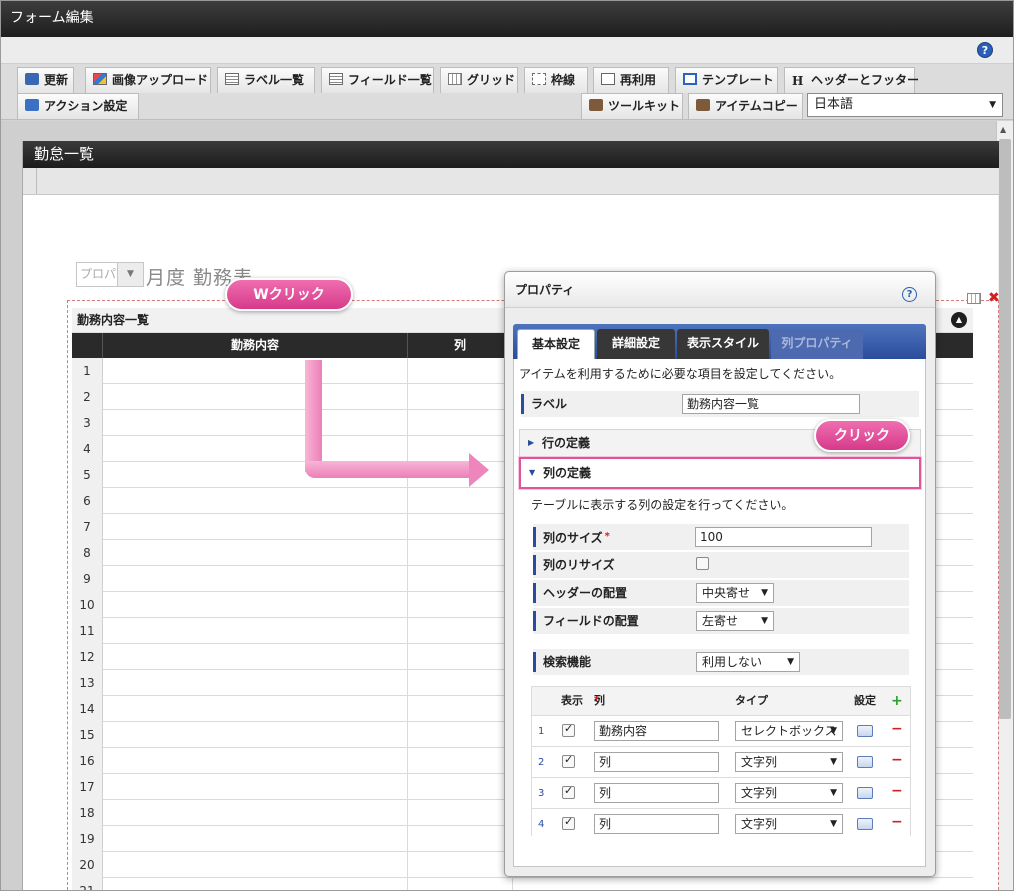  I want to click on search-select: 利用しない ▼, so click(748, 662).